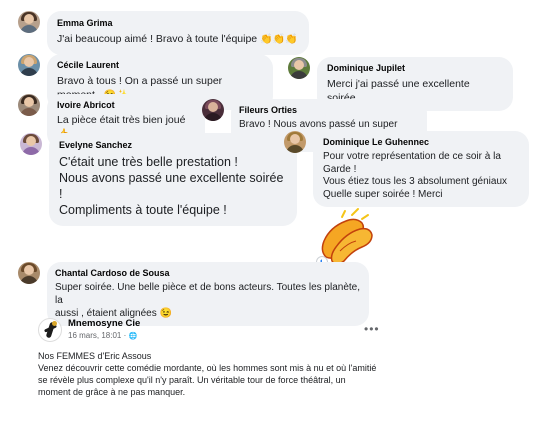 The image size is (542, 427). Describe the element at coordinates (148, 162) in the screenshot. I see `comment-line: C'était une très belle prestation !` at that location.